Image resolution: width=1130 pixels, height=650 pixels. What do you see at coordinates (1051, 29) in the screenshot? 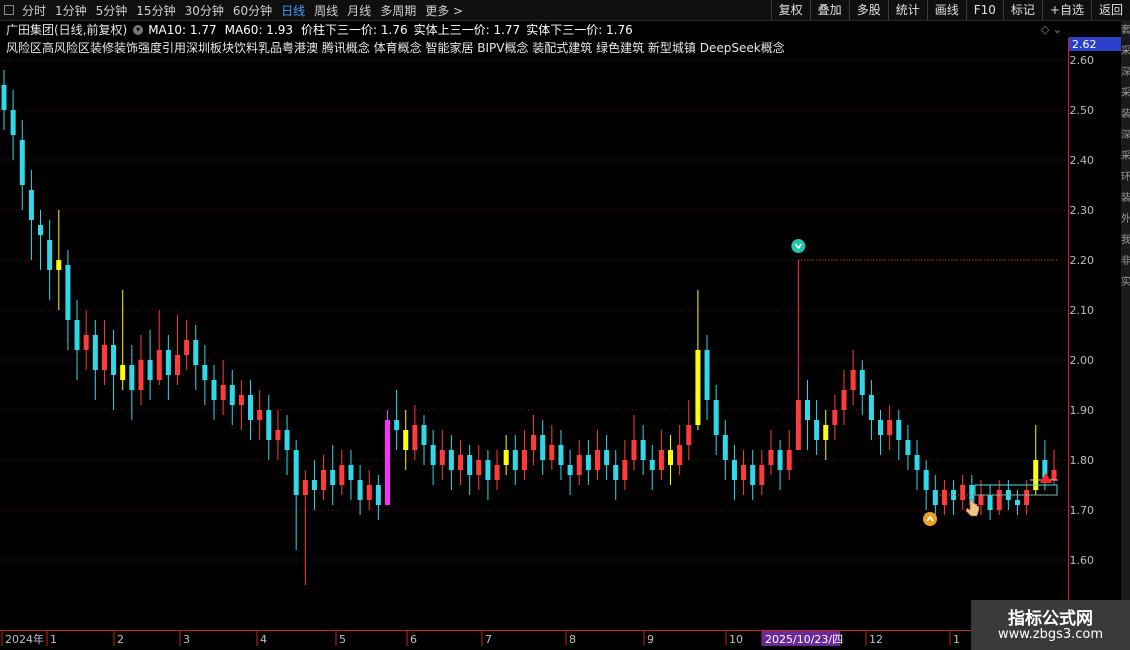
I see `expand-collapse-icon: ◇ ⌄` at bounding box center [1051, 29].